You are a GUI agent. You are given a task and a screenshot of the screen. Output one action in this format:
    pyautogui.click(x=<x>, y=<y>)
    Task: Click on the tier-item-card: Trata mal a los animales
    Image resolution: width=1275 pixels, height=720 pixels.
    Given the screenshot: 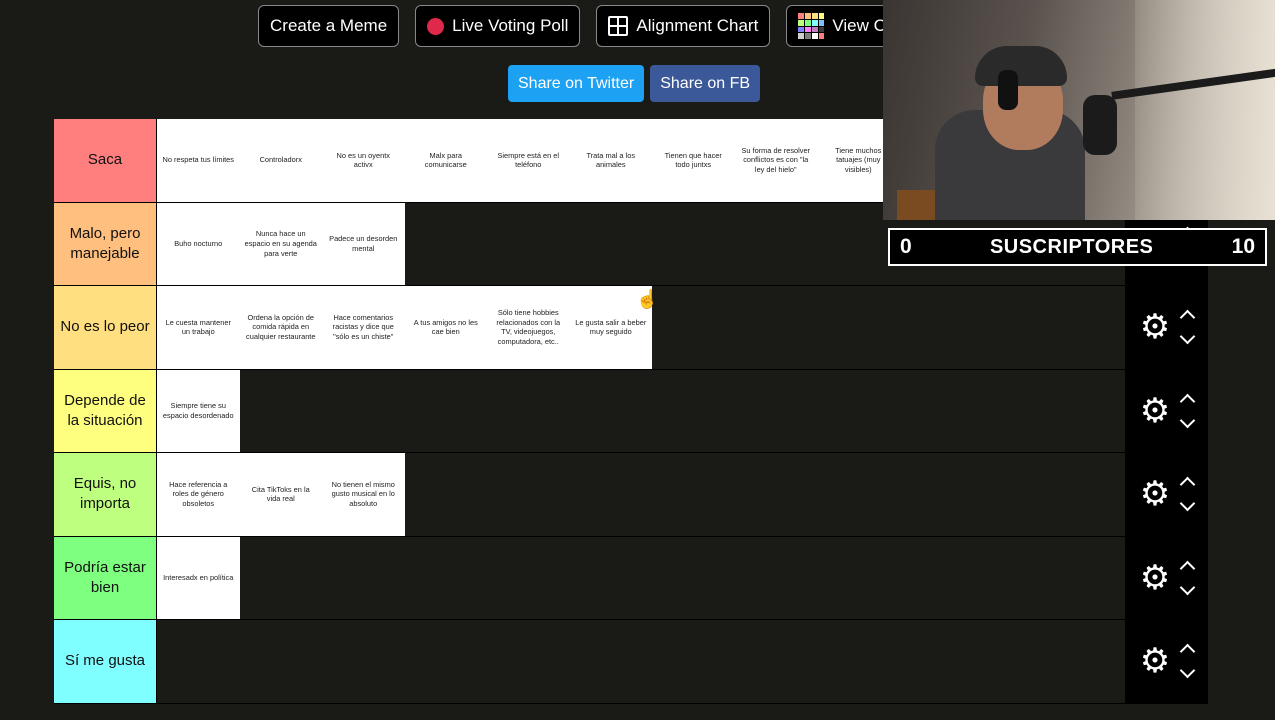 What is the action you would take?
    pyautogui.click(x=610, y=160)
    